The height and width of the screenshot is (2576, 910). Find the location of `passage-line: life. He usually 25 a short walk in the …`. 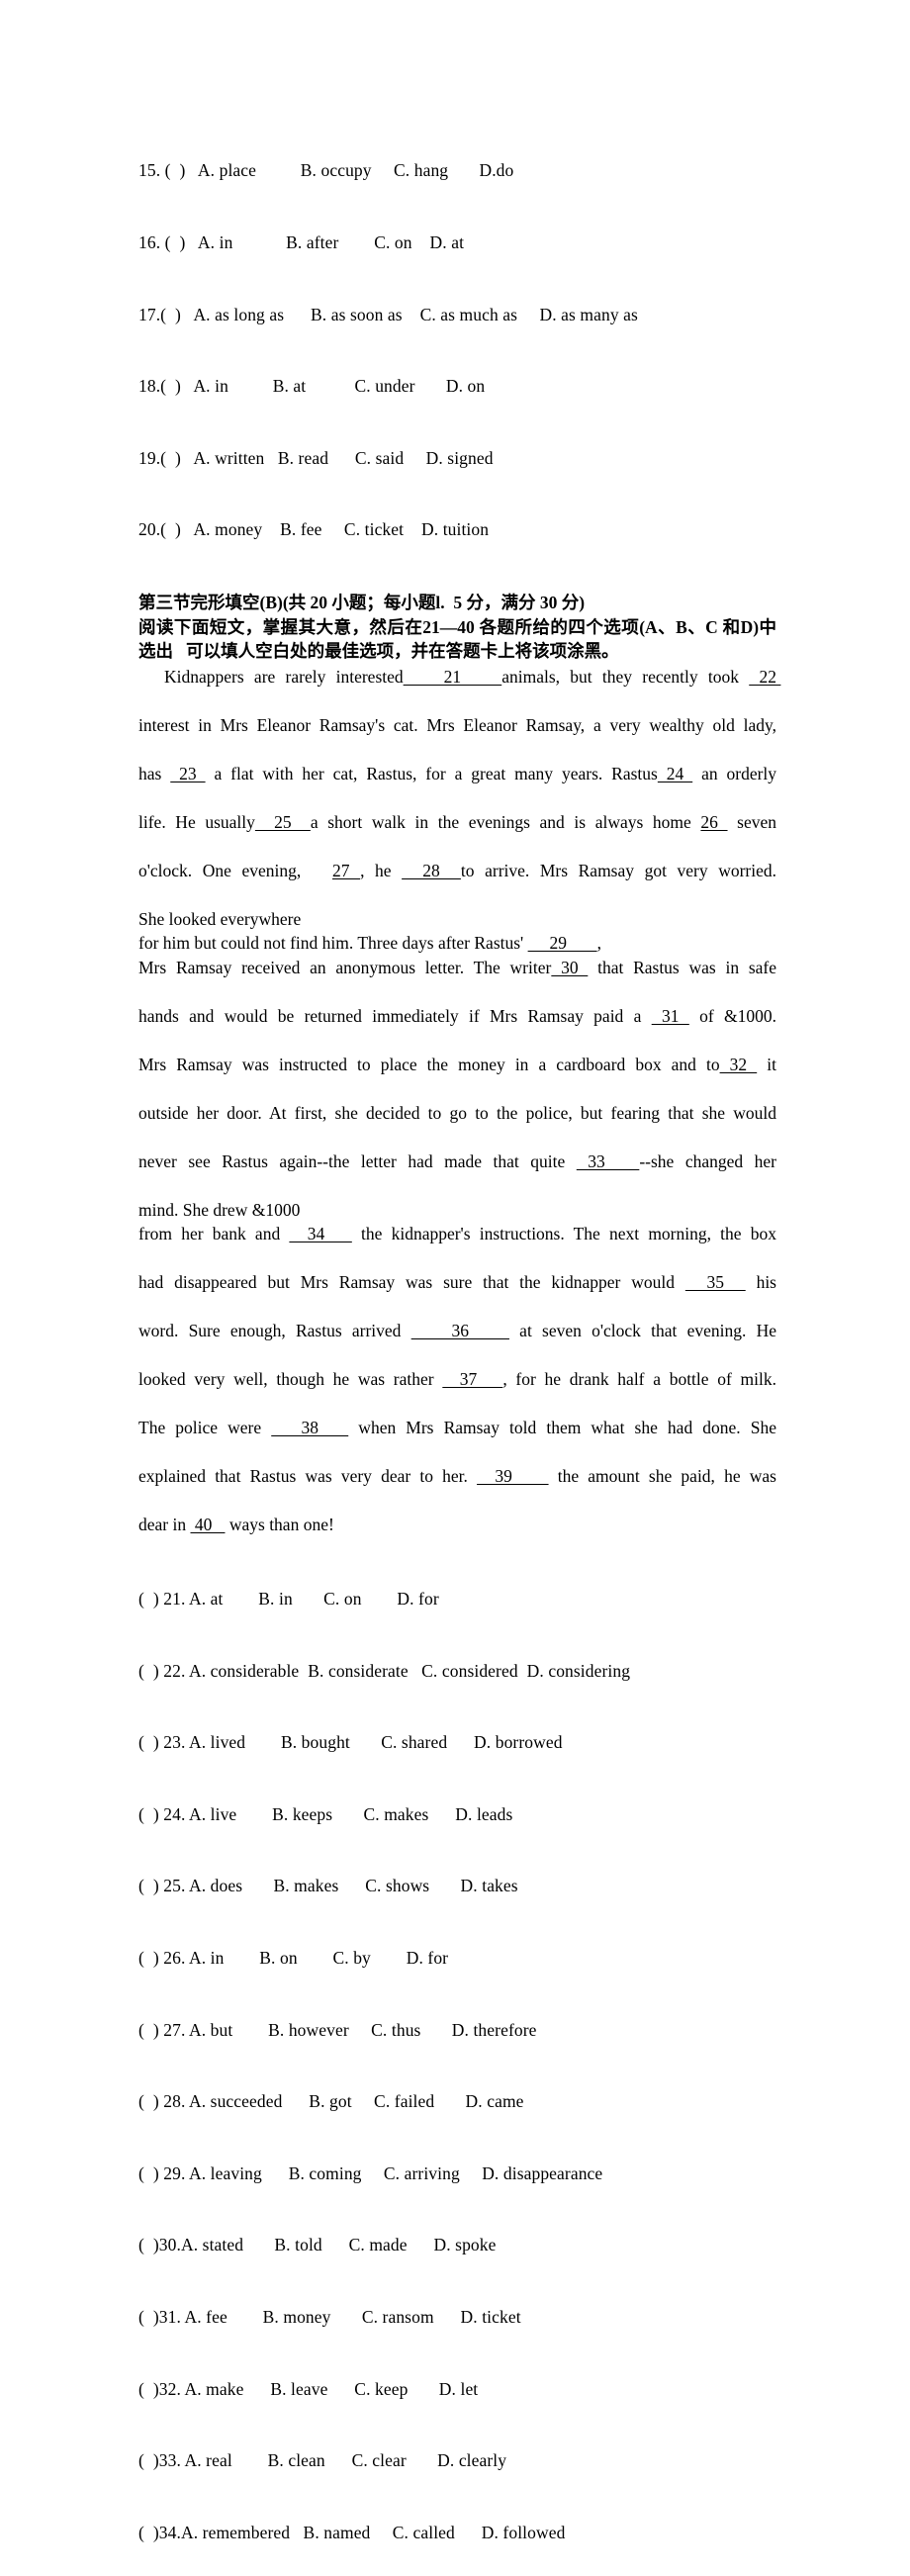

passage-line: life. He usually 25 a short walk in the … is located at coordinates (457, 835).